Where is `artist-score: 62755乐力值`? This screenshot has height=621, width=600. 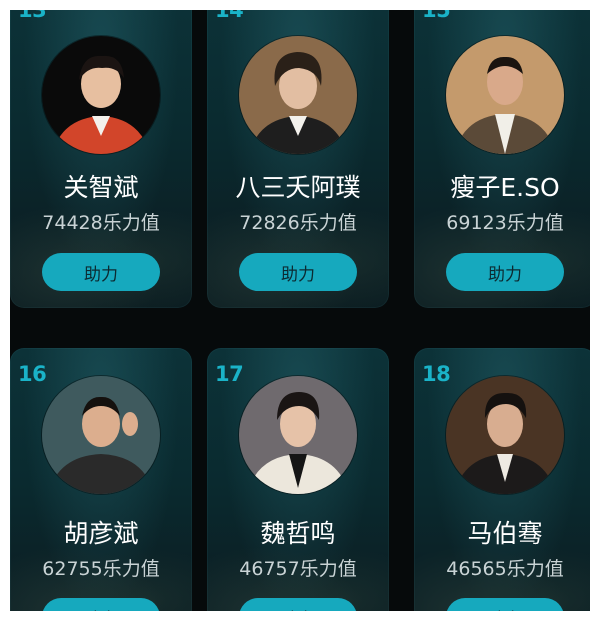 artist-score: 62755乐力值 is located at coordinates (101, 567).